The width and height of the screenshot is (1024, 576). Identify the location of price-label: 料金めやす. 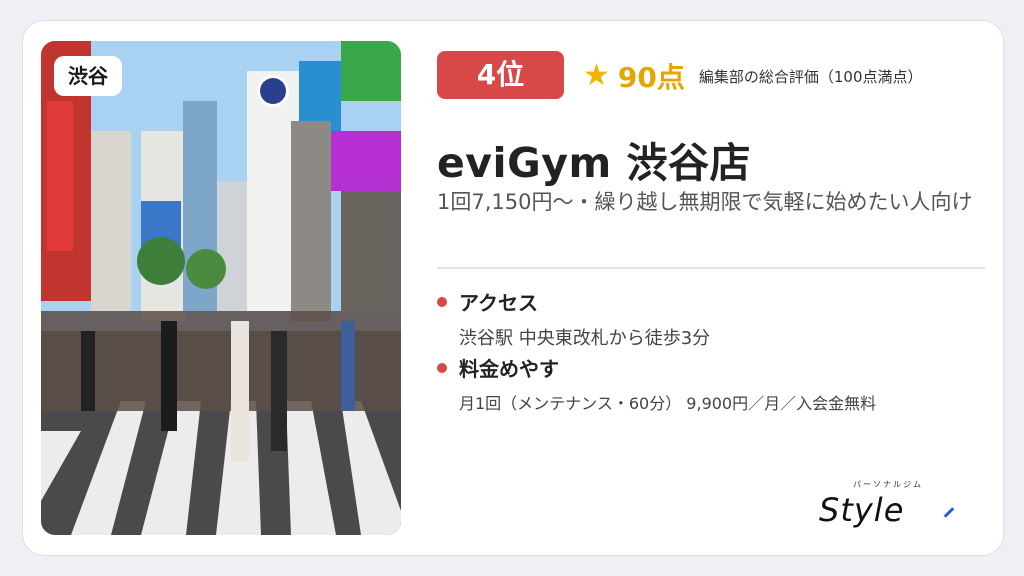
(509, 369).